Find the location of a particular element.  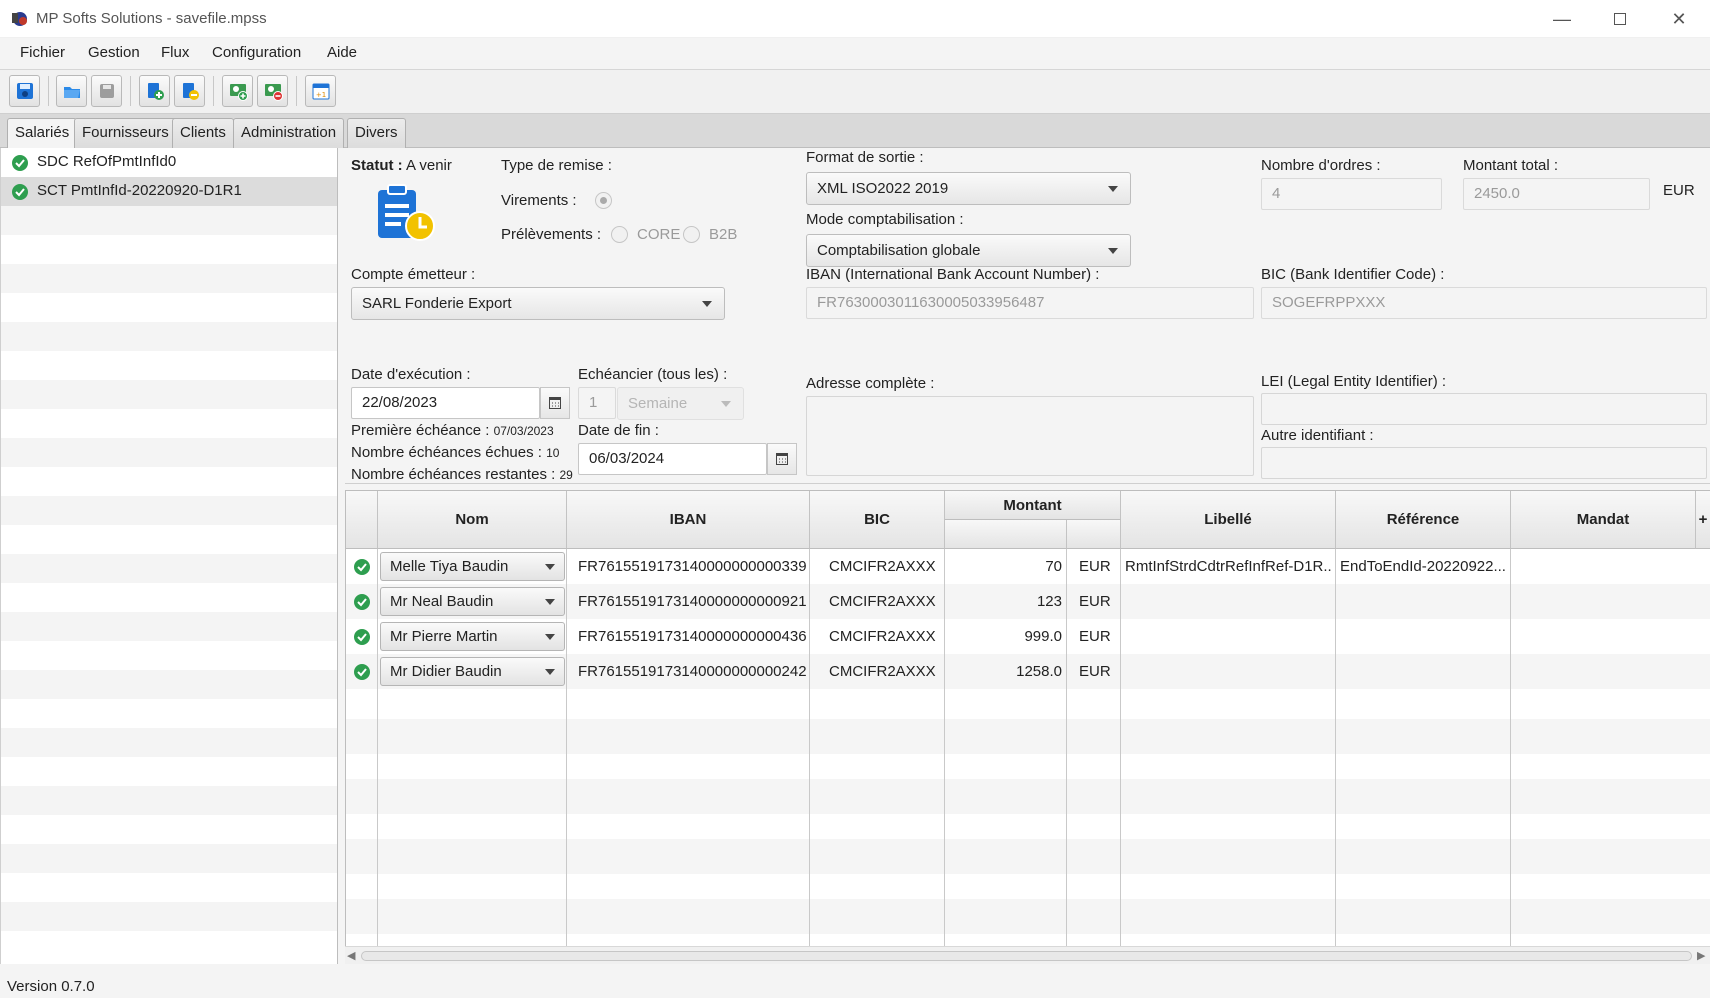

montant-total-field: 2450.0 is located at coordinates (1556, 194).